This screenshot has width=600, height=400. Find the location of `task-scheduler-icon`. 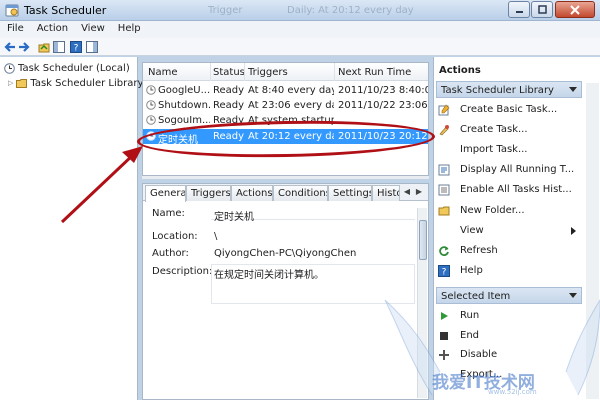

task-scheduler-icon is located at coordinates (12, 10).